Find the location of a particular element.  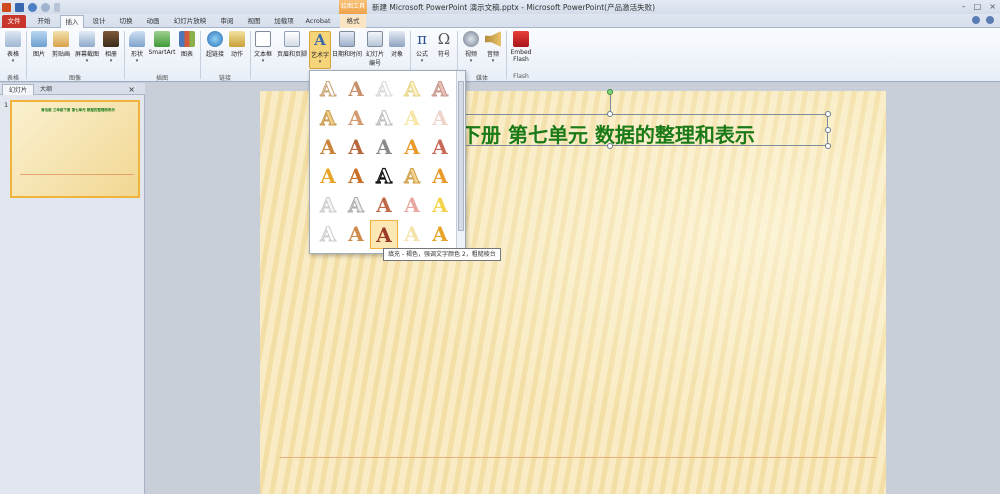

embed-flash-button: Embed Flash is located at coordinates (521, 47).